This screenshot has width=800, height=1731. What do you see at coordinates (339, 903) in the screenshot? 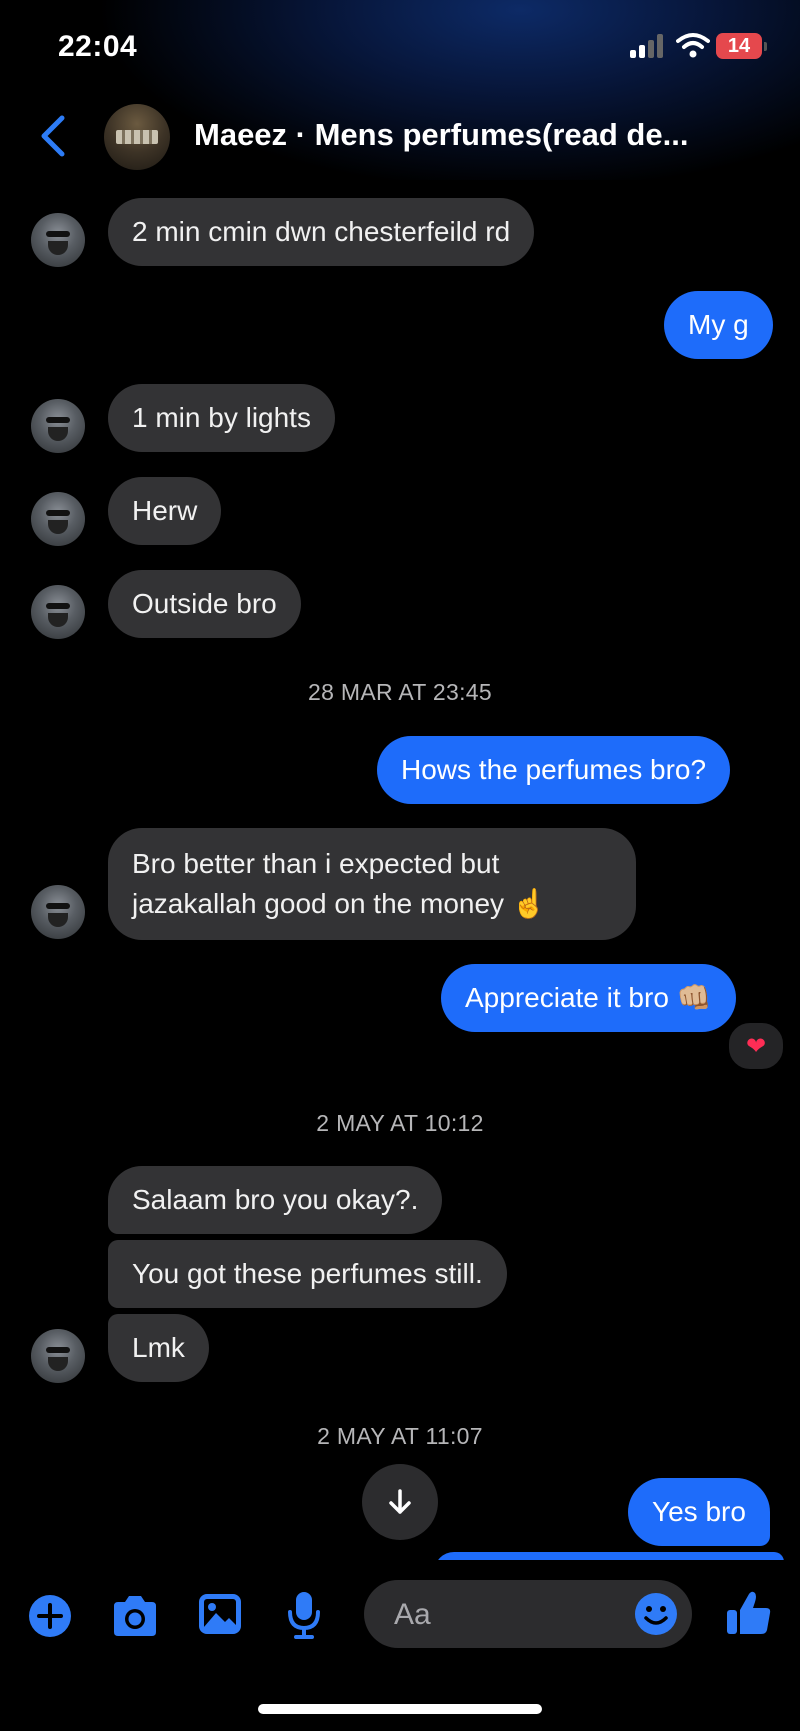
I see `message-line: jazakallah good on the money ☝️` at bounding box center [339, 903].